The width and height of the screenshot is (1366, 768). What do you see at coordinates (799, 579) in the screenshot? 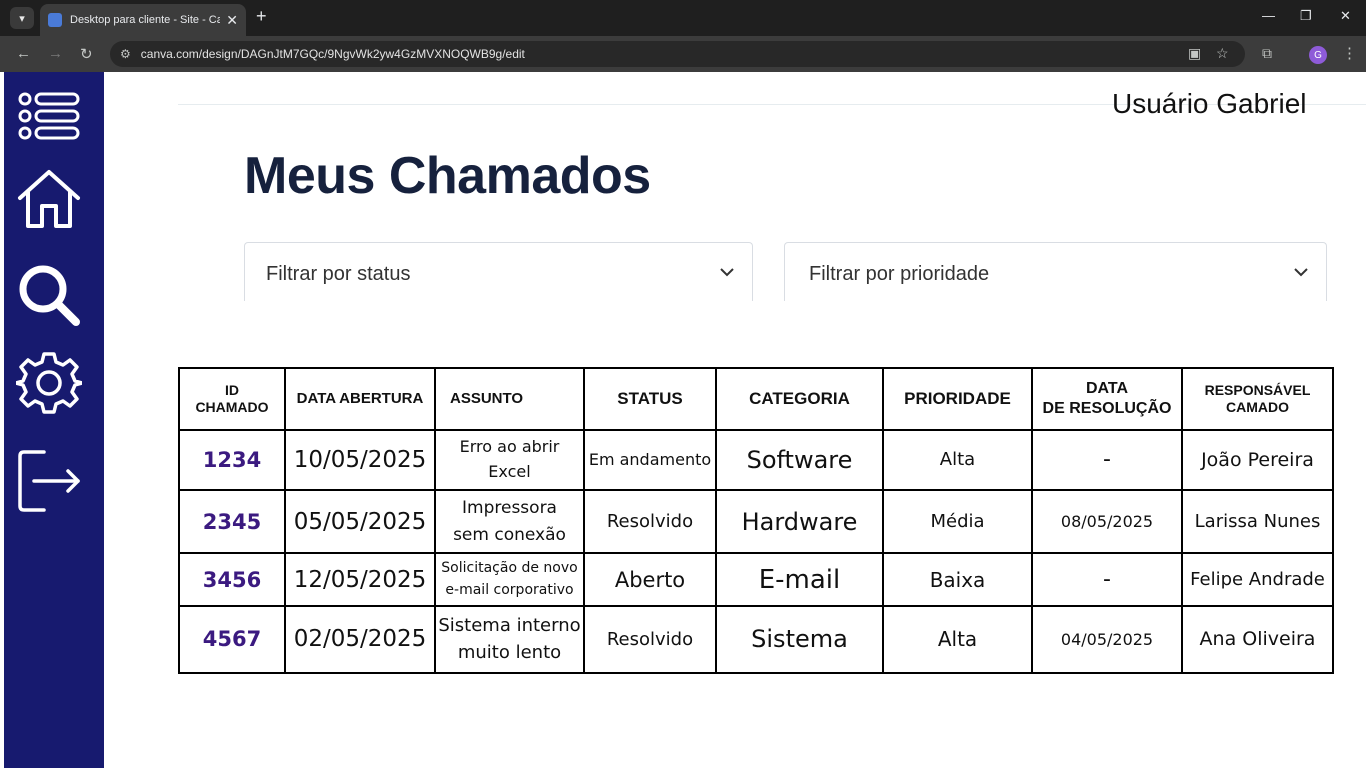
I see `category: E-mail` at bounding box center [799, 579].